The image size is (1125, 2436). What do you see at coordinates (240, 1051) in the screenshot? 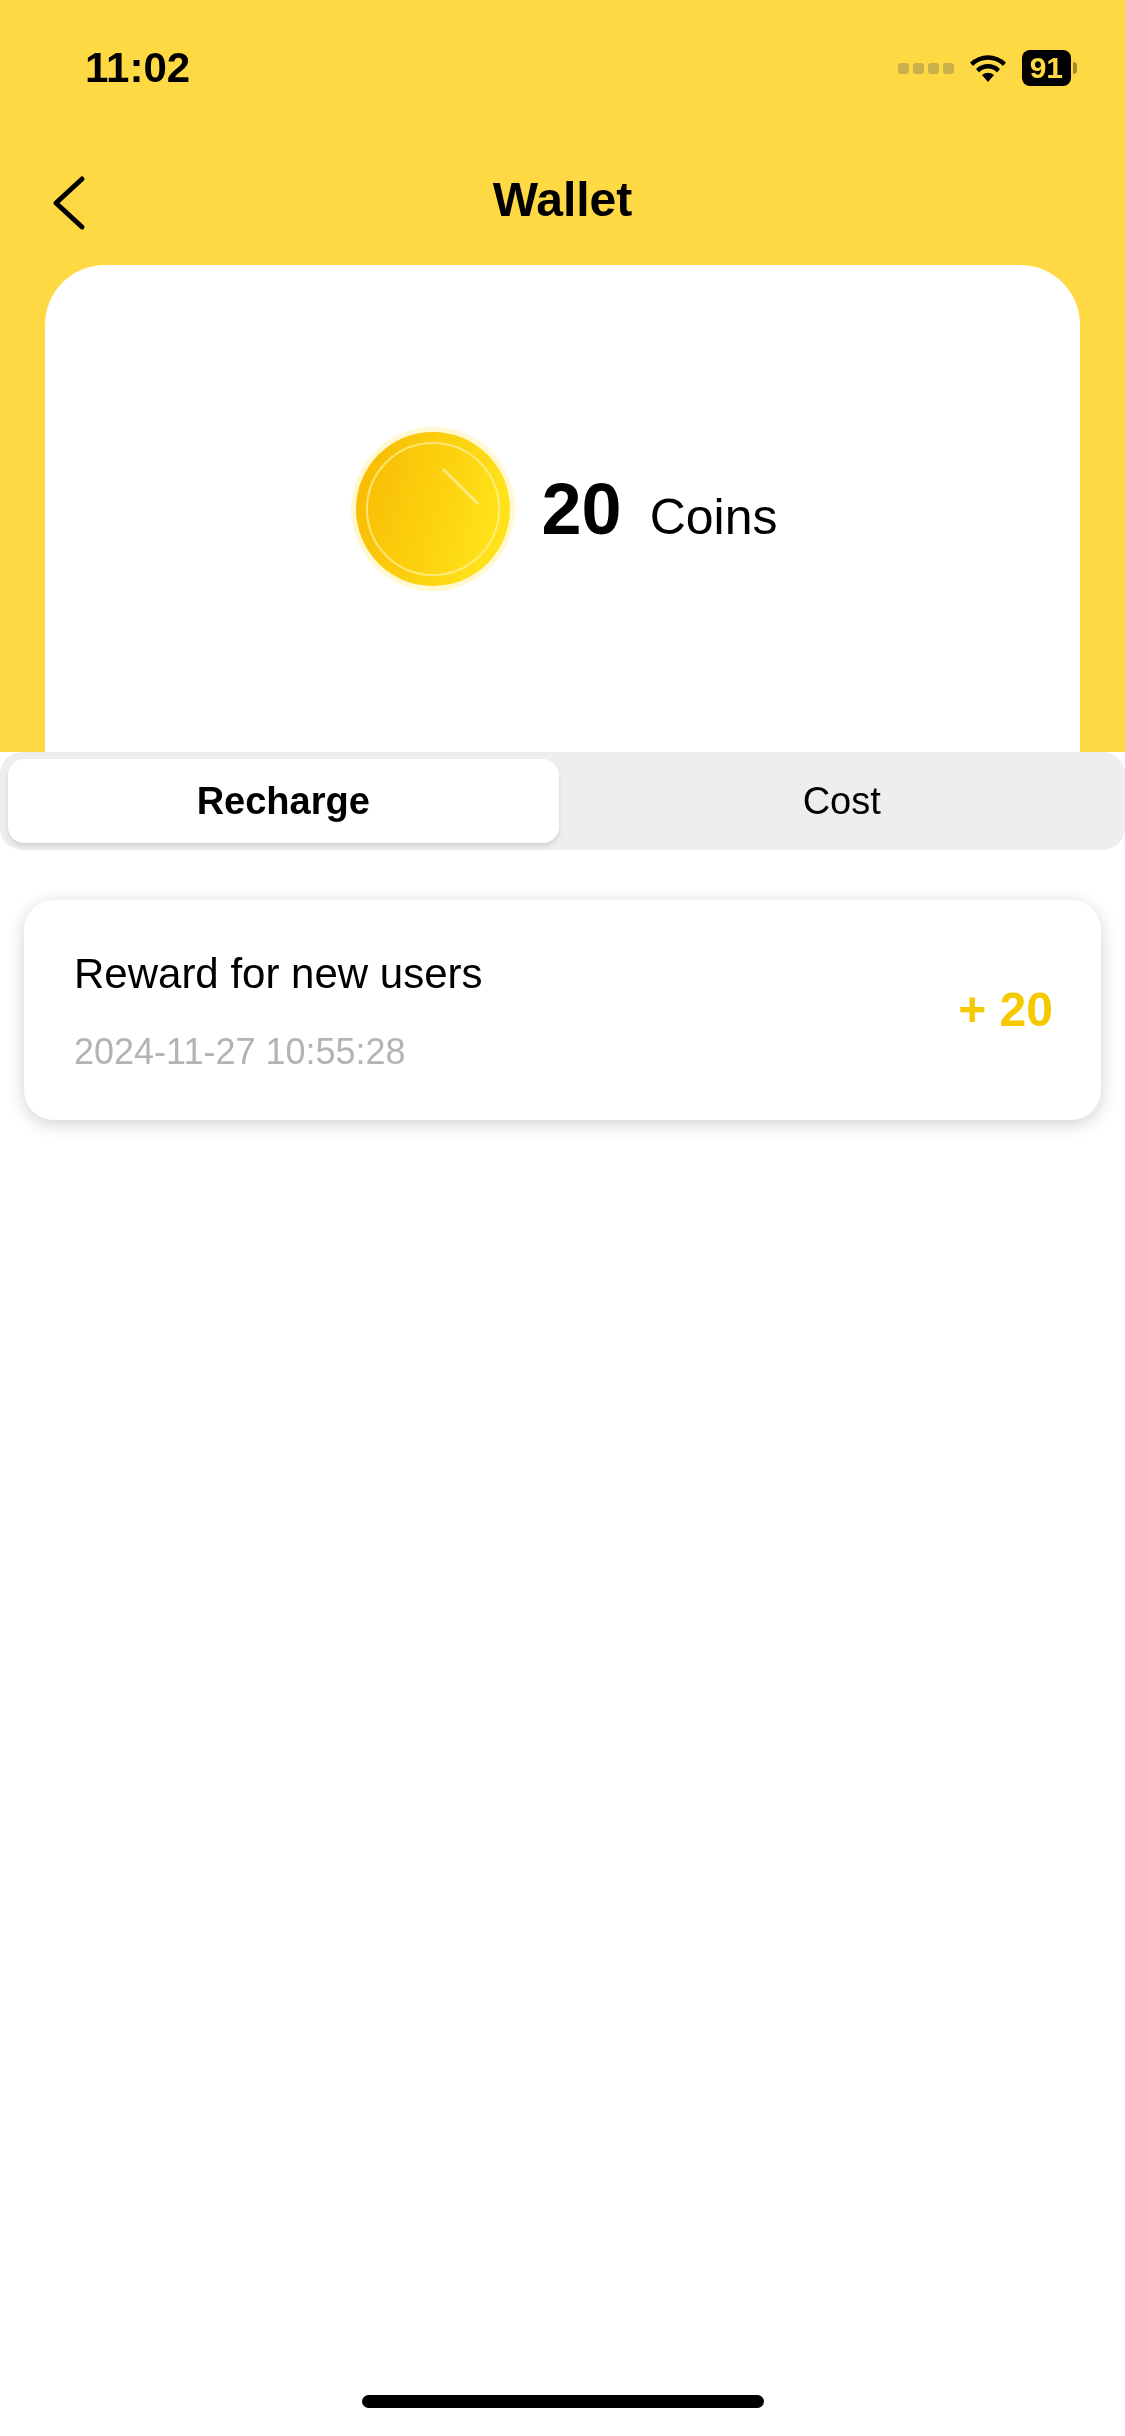
I see `transaction-time: 2024-11-27 10:55:28` at bounding box center [240, 1051].